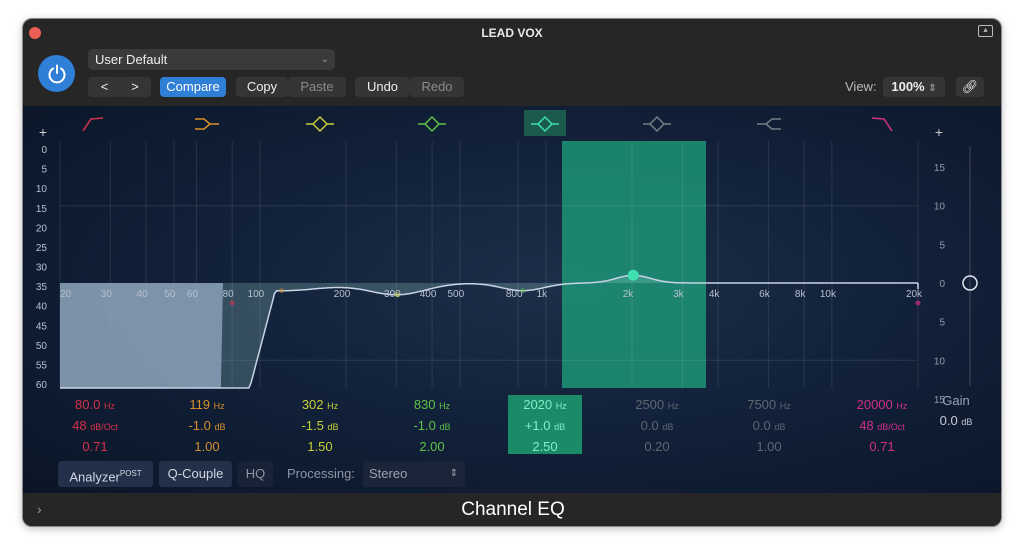  Describe the element at coordinates (908, 86) in the screenshot. I see `view-zoom-value: 100%` at that location.